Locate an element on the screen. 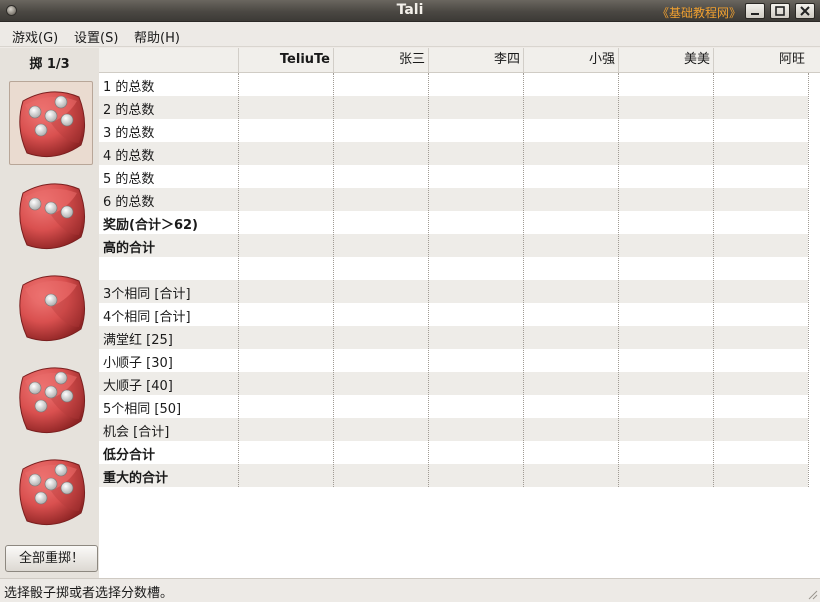  menu-help: 帮助(H) is located at coordinates (157, 36).